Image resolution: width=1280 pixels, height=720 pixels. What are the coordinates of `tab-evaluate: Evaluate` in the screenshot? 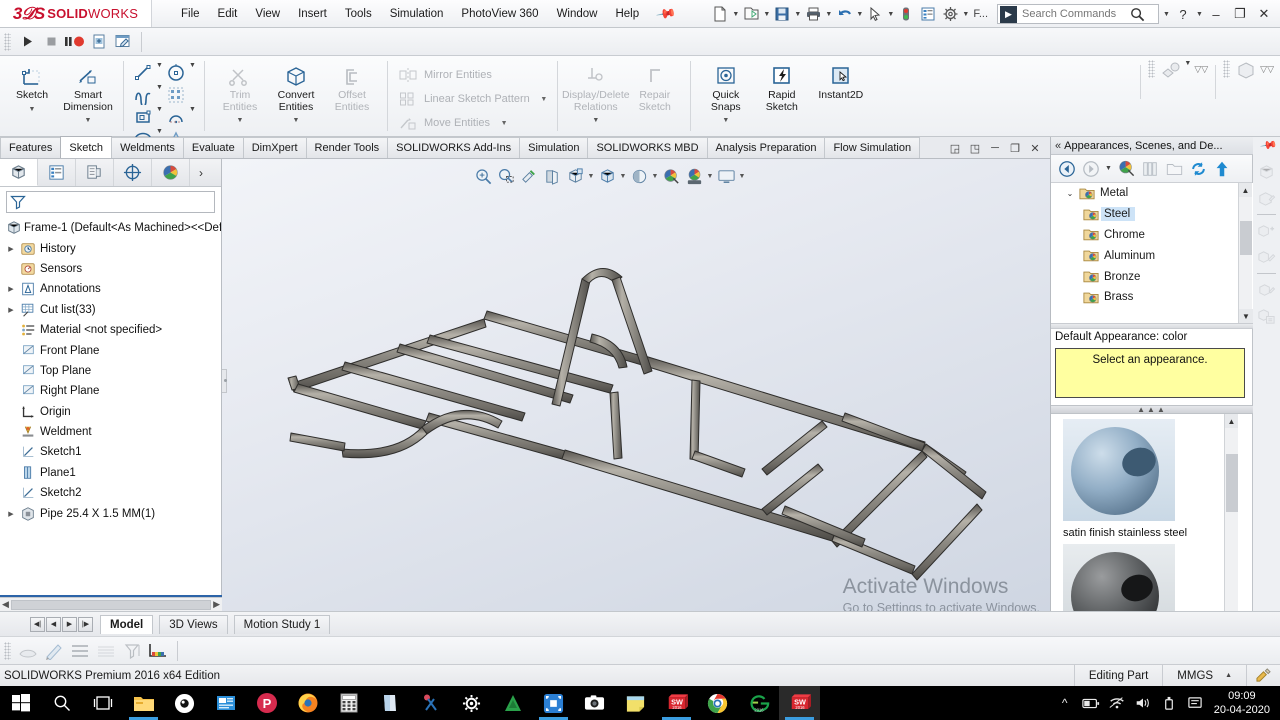 It's located at (213, 147).